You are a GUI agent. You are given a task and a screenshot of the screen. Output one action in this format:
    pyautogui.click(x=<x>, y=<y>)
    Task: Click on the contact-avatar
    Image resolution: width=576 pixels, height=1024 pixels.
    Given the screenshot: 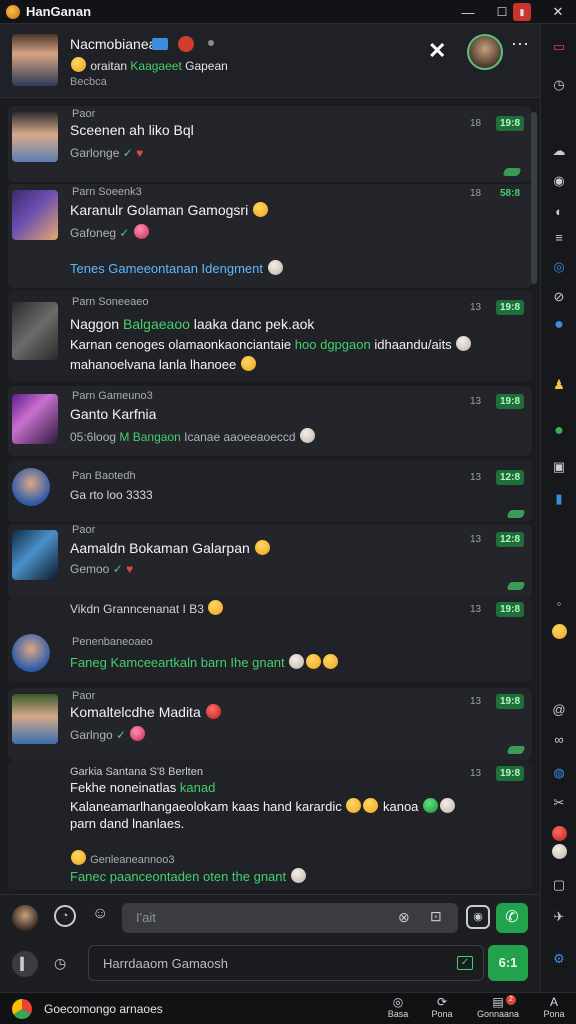 What is the action you would take?
    pyautogui.click(x=485, y=52)
    